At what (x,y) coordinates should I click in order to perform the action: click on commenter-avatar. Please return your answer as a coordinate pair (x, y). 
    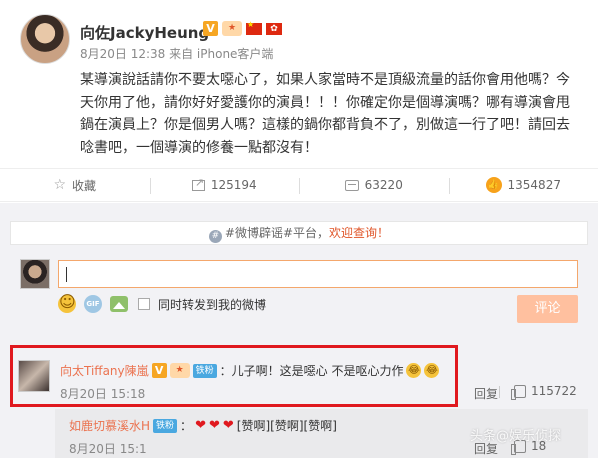
    Looking at the image, I should click on (34, 376).